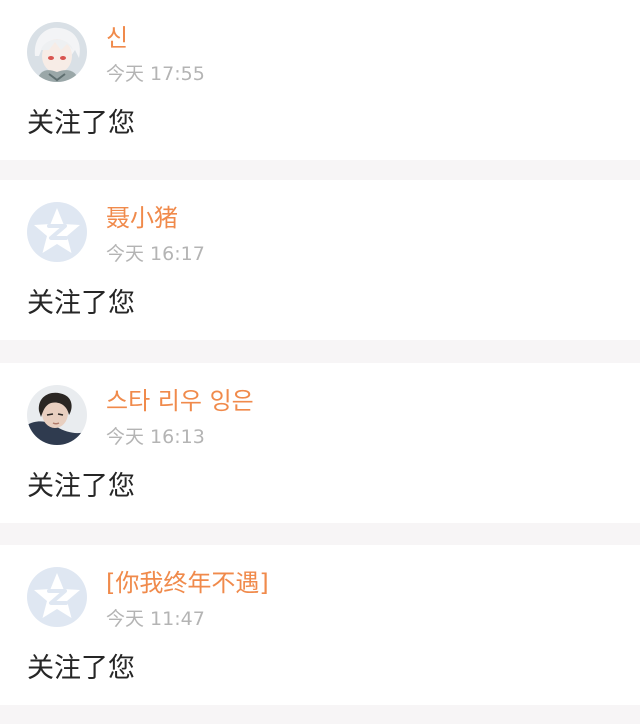 Image resolution: width=640 pixels, height=724 pixels. Describe the element at coordinates (142, 218) in the screenshot. I see `username: 聂小猪` at that location.